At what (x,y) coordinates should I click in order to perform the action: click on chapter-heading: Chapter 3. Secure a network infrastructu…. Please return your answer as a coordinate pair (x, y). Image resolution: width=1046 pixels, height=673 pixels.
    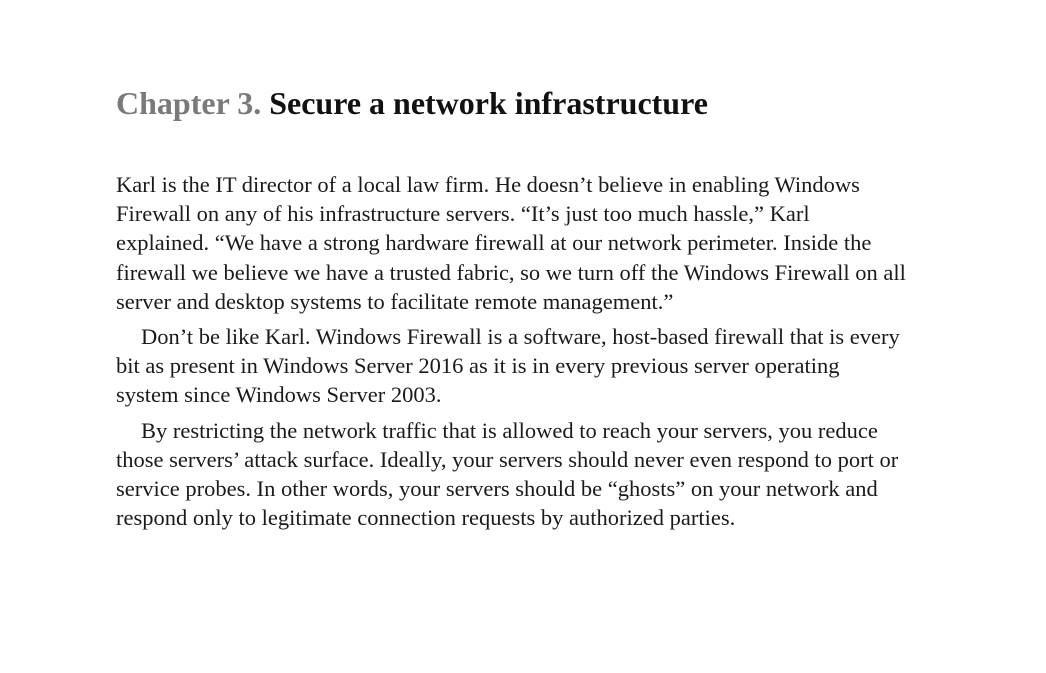
    Looking at the image, I should click on (511, 103).